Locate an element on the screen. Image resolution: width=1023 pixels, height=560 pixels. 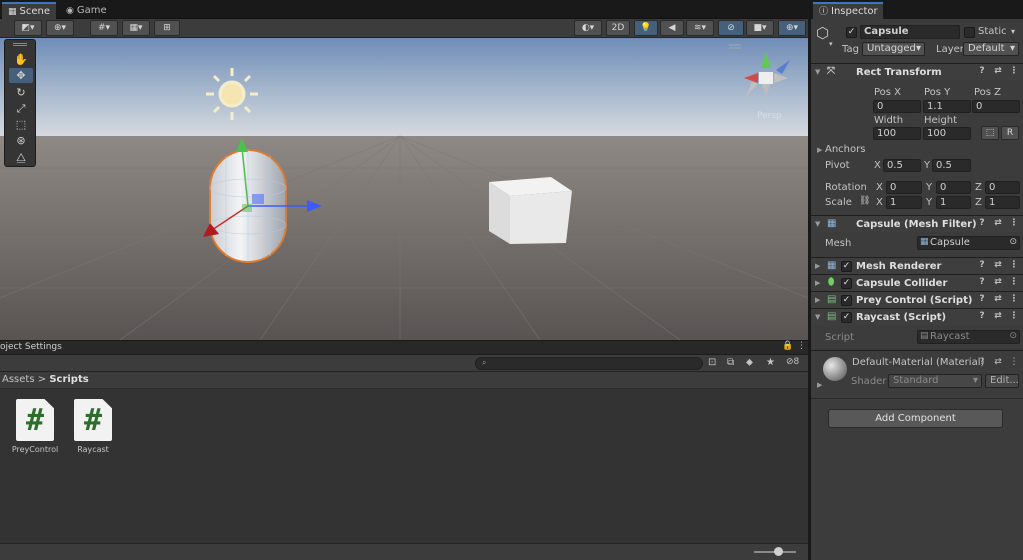
2d-toggle: 2D is located at coordinates (618, 28).